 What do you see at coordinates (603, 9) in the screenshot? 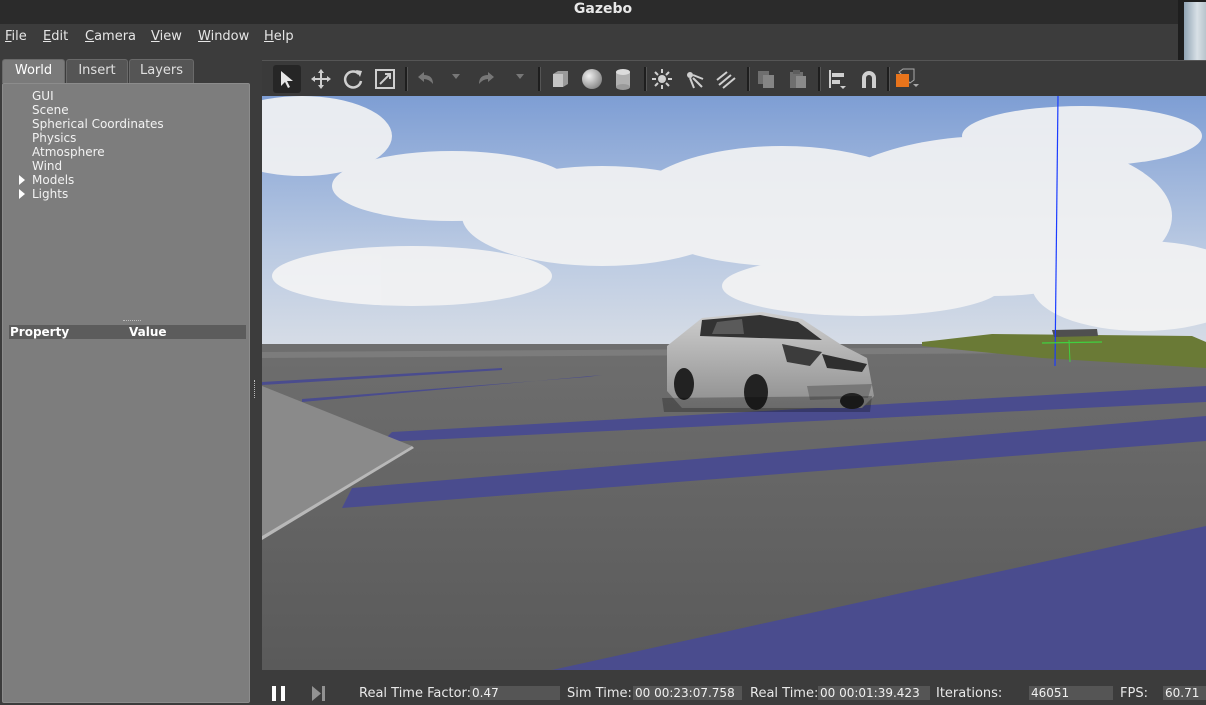
I see `window-title: Gazebo` at bounding box center [603, 9].